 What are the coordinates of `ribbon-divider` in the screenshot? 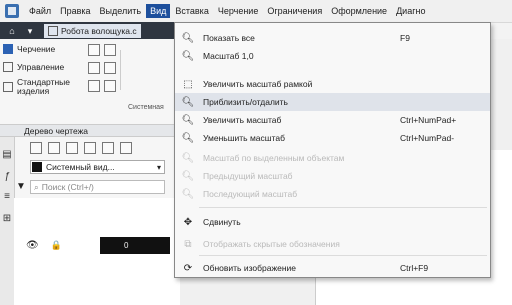 It's located at (120, 70).